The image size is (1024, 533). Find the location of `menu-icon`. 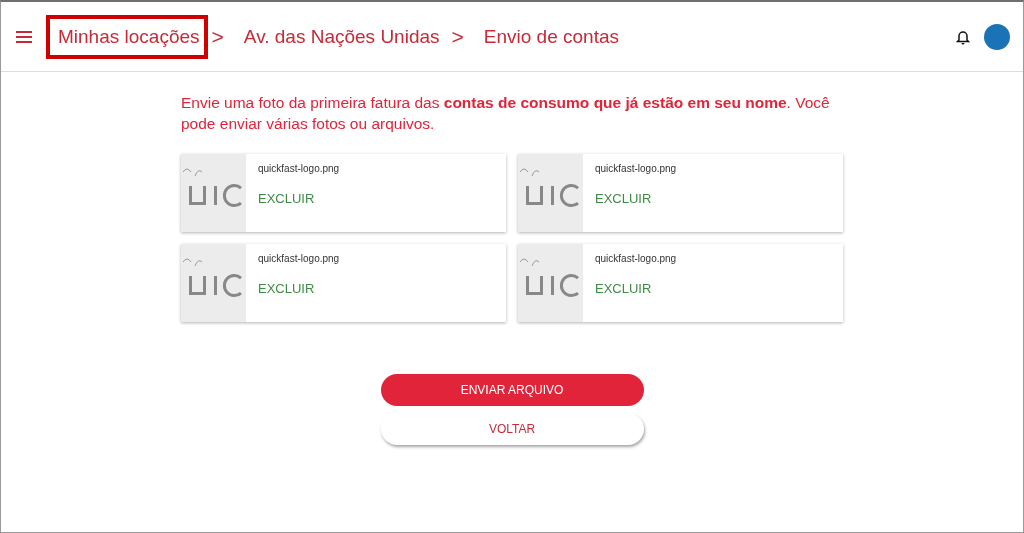

menu-icon is located at coordinates (24, 36).